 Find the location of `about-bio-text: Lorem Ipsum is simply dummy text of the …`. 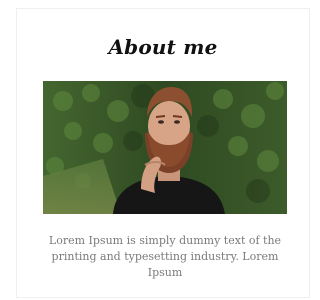

about-bio-text: Lorem Ipsum is simply dummy text of the … is located at coordinates (165, 256).